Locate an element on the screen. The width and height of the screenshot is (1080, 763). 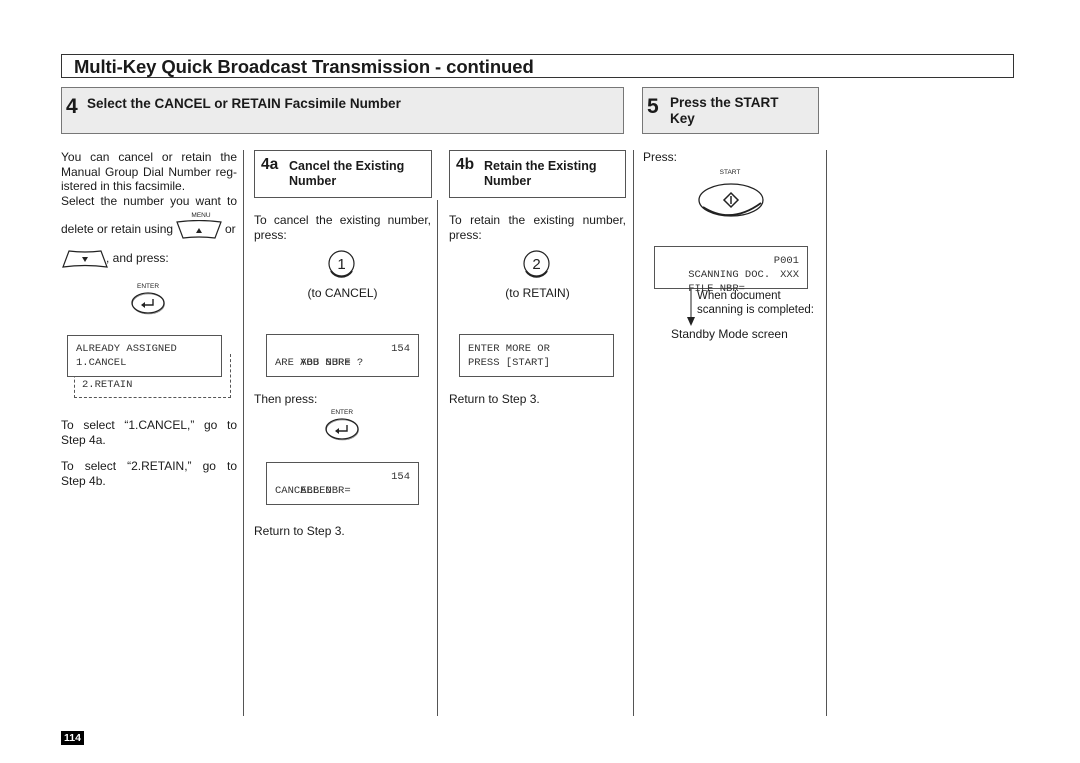
step-5-number: 5 is located at coordinates (653, 106).